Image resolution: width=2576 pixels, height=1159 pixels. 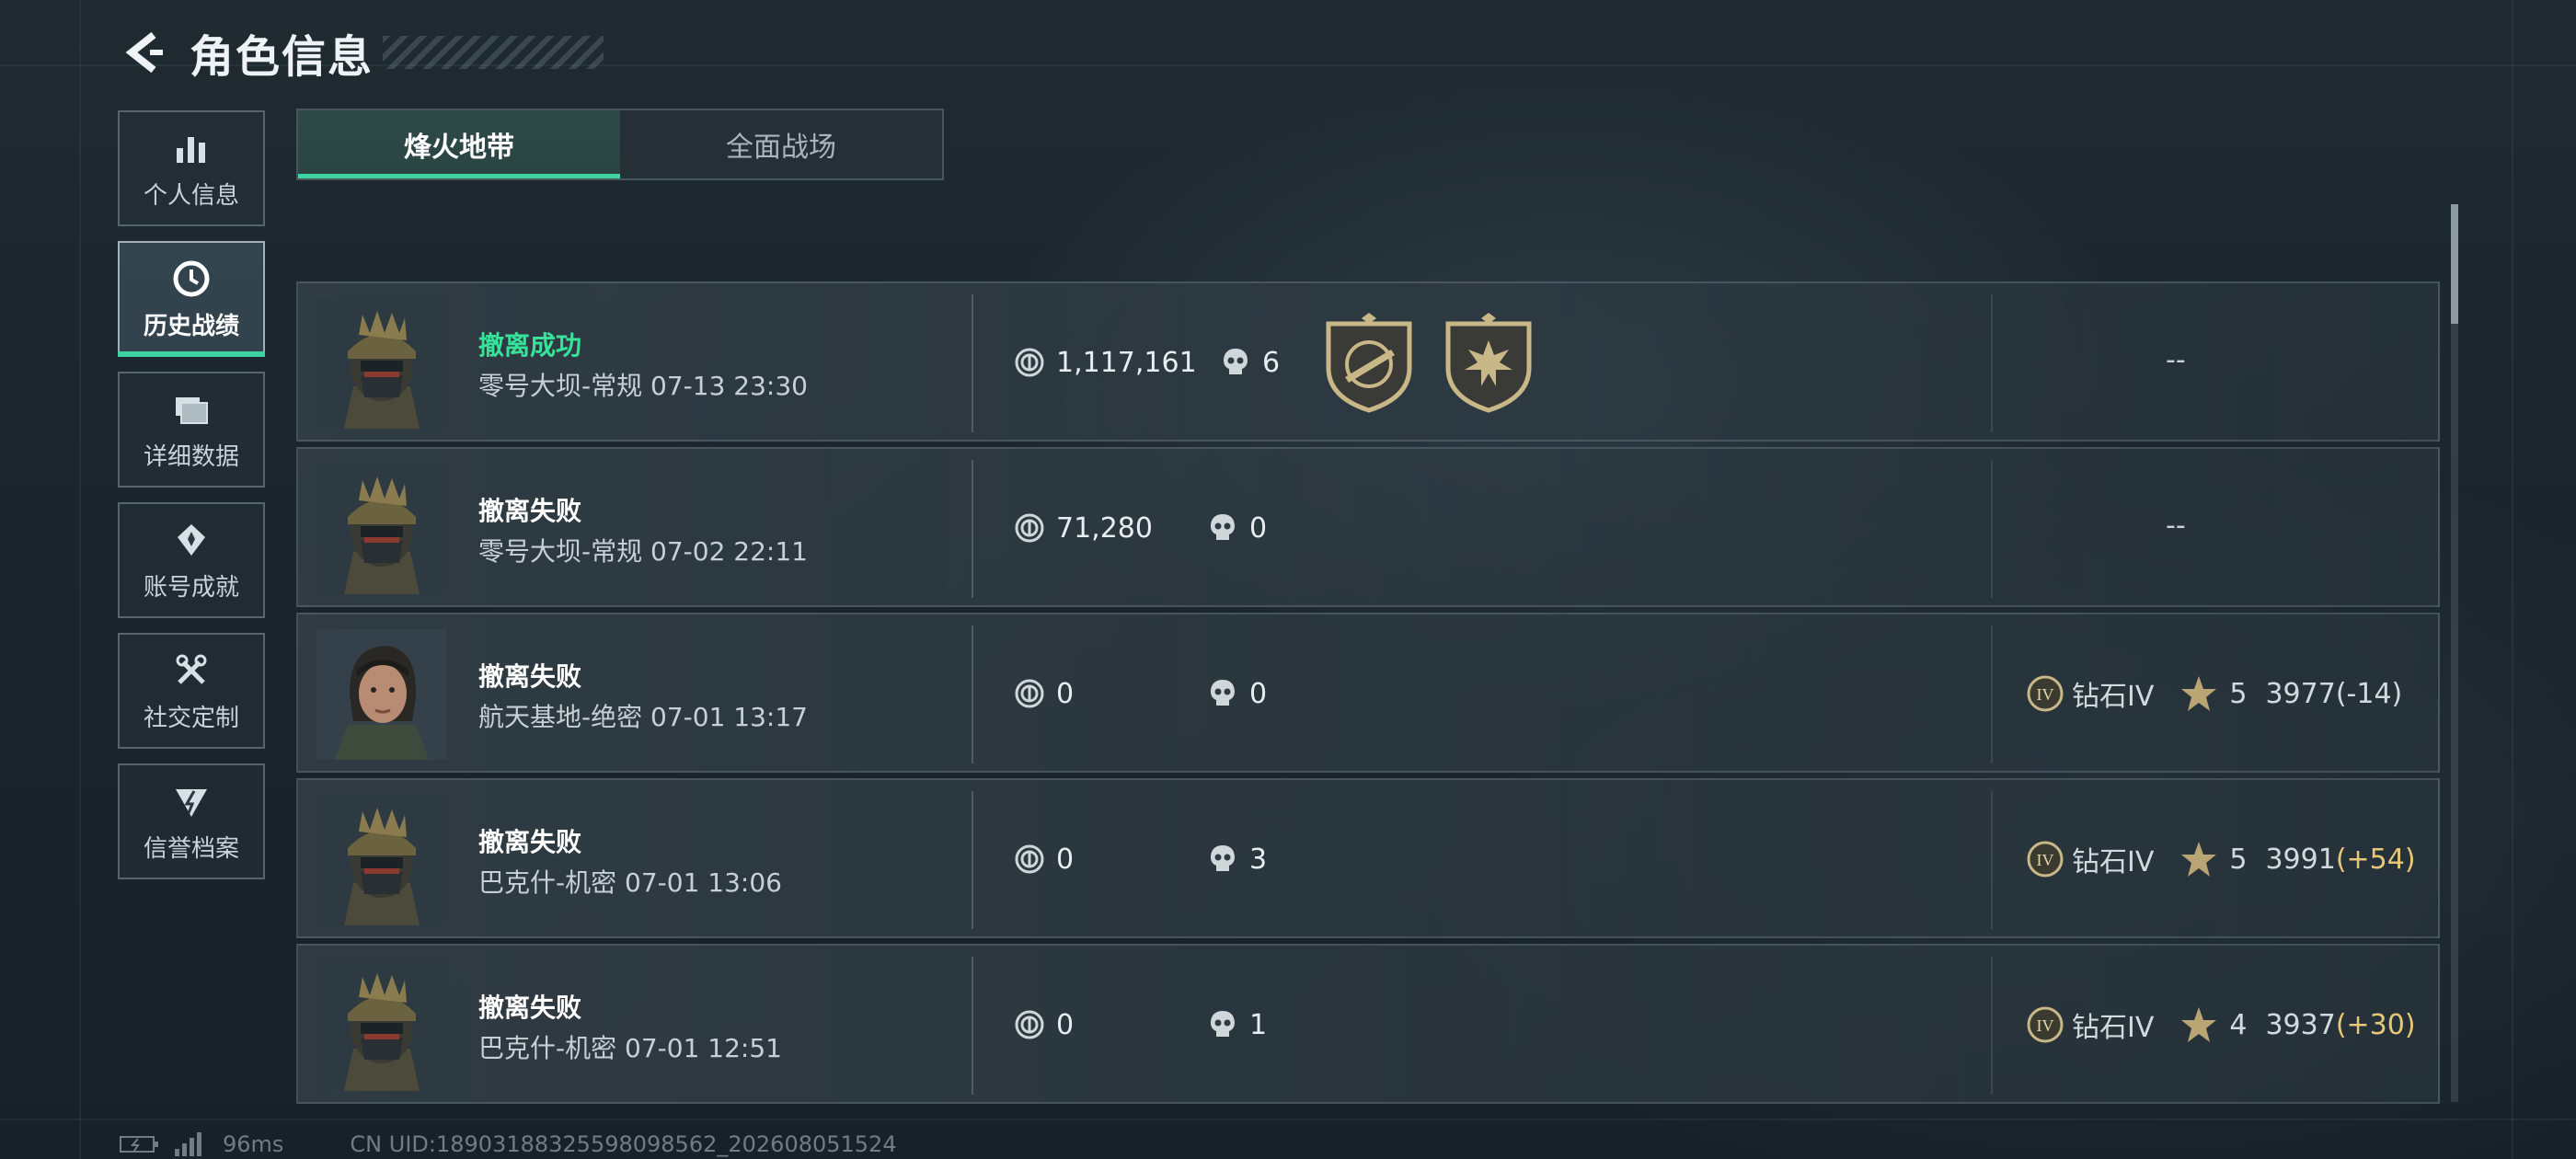 I want to click on menu-item-label: 详细数据, so click(x=191, y=456).